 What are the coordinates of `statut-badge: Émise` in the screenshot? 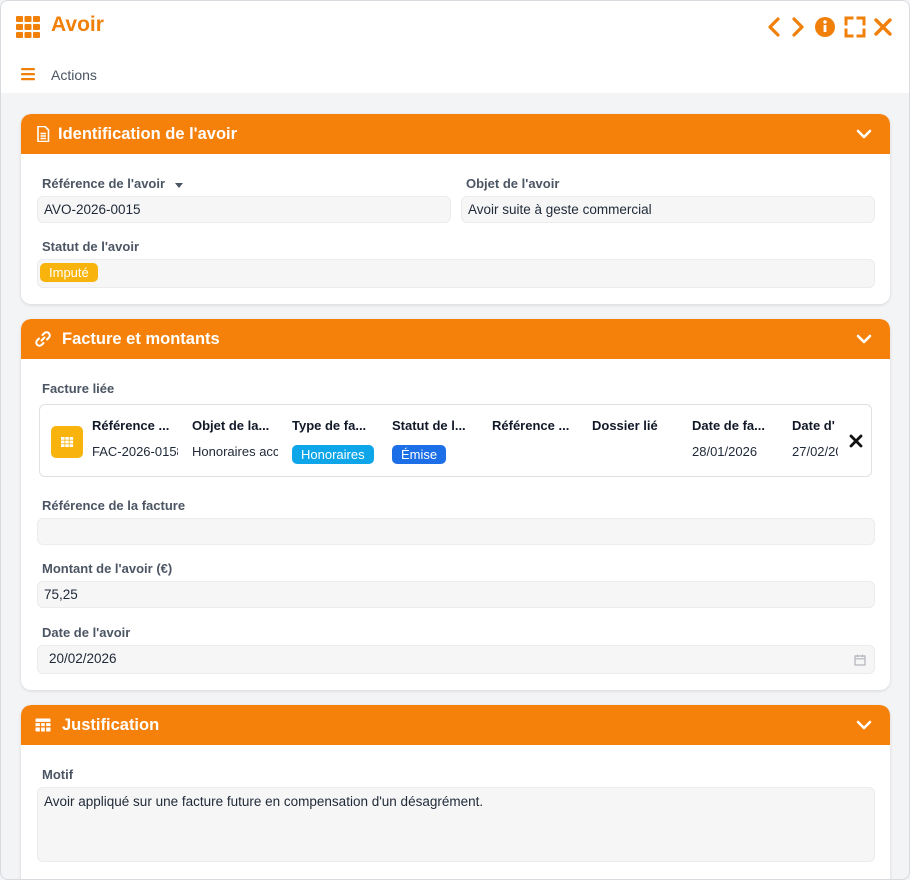 It's located at (419, 454).